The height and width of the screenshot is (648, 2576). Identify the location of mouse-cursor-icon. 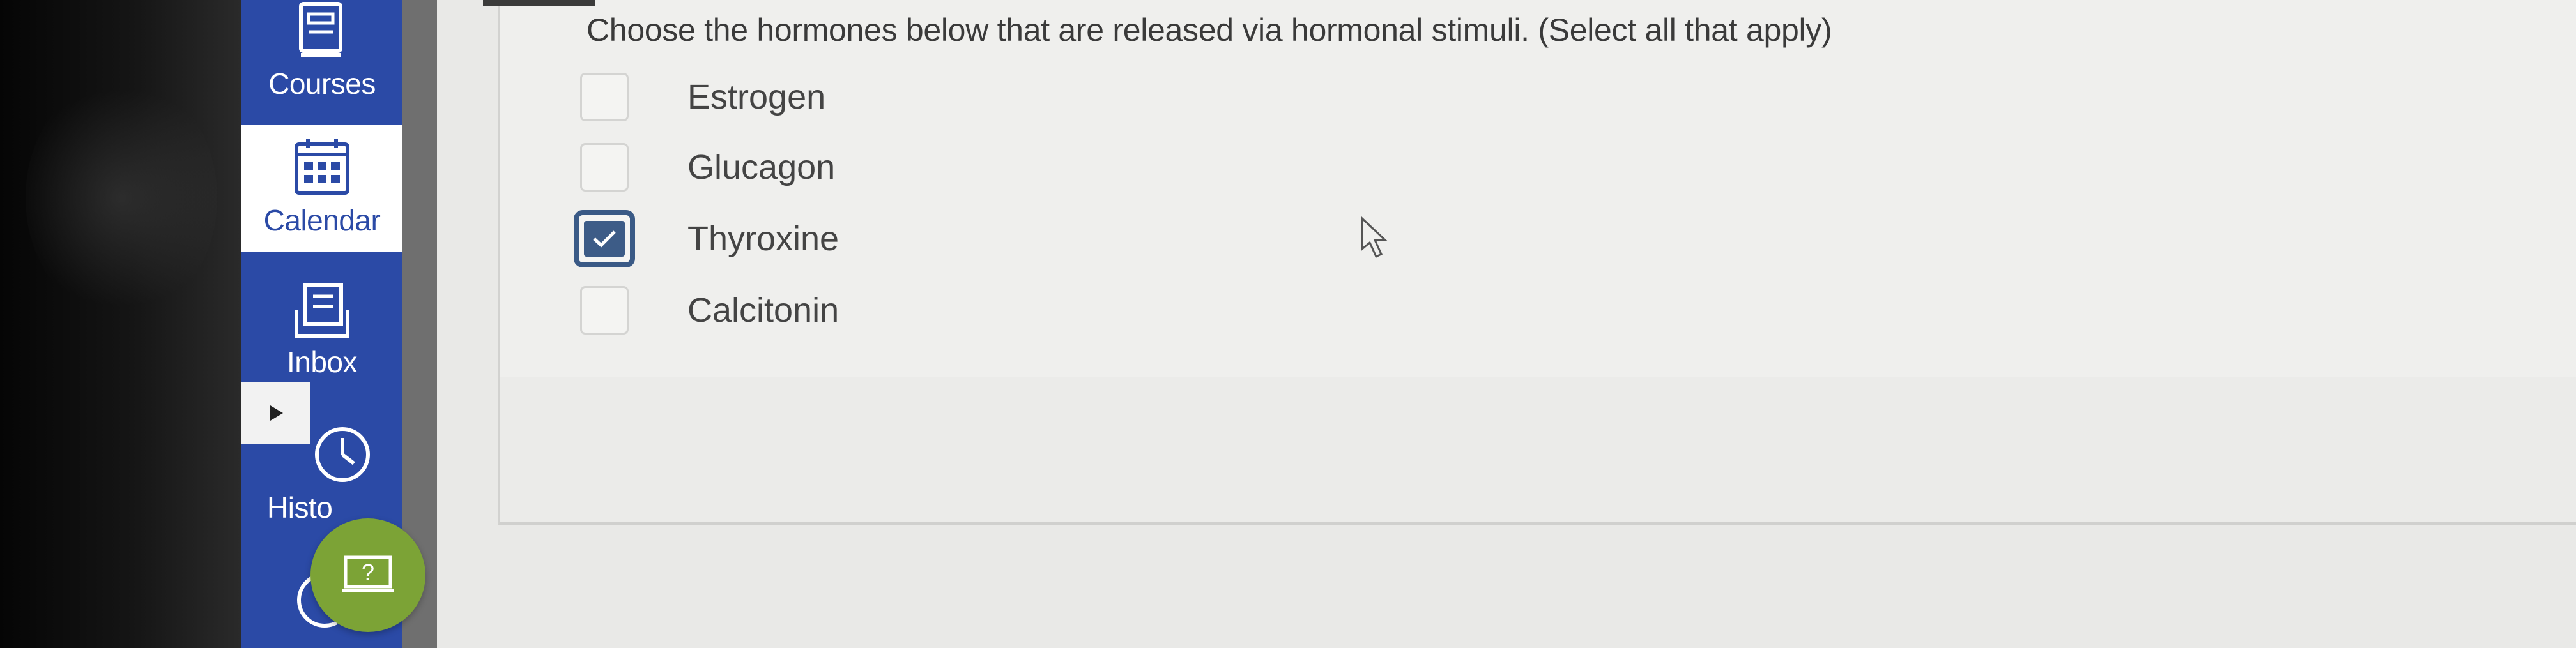
(1374, 237).